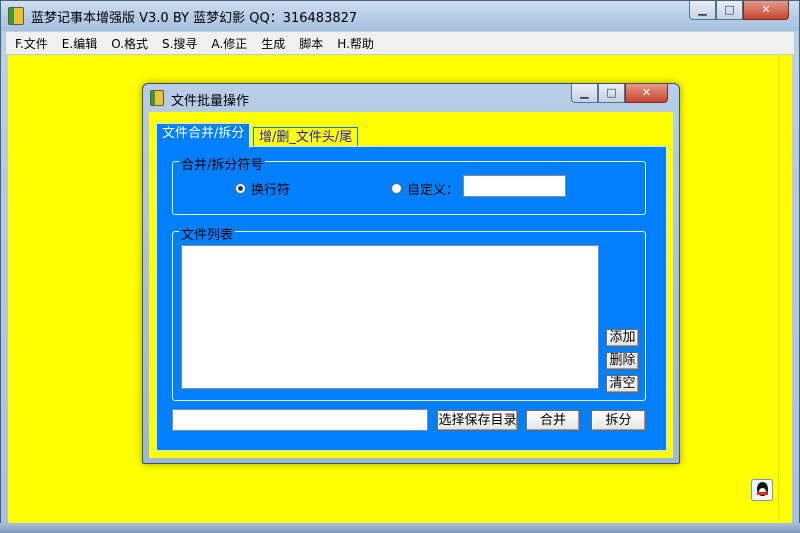 This screenshot has height=533, width=800. What do you see at coordinates (203, 135) in the screenshot?
I see `tab-merge-split: 文件合并/拆分` at bounding box center [203, 135].